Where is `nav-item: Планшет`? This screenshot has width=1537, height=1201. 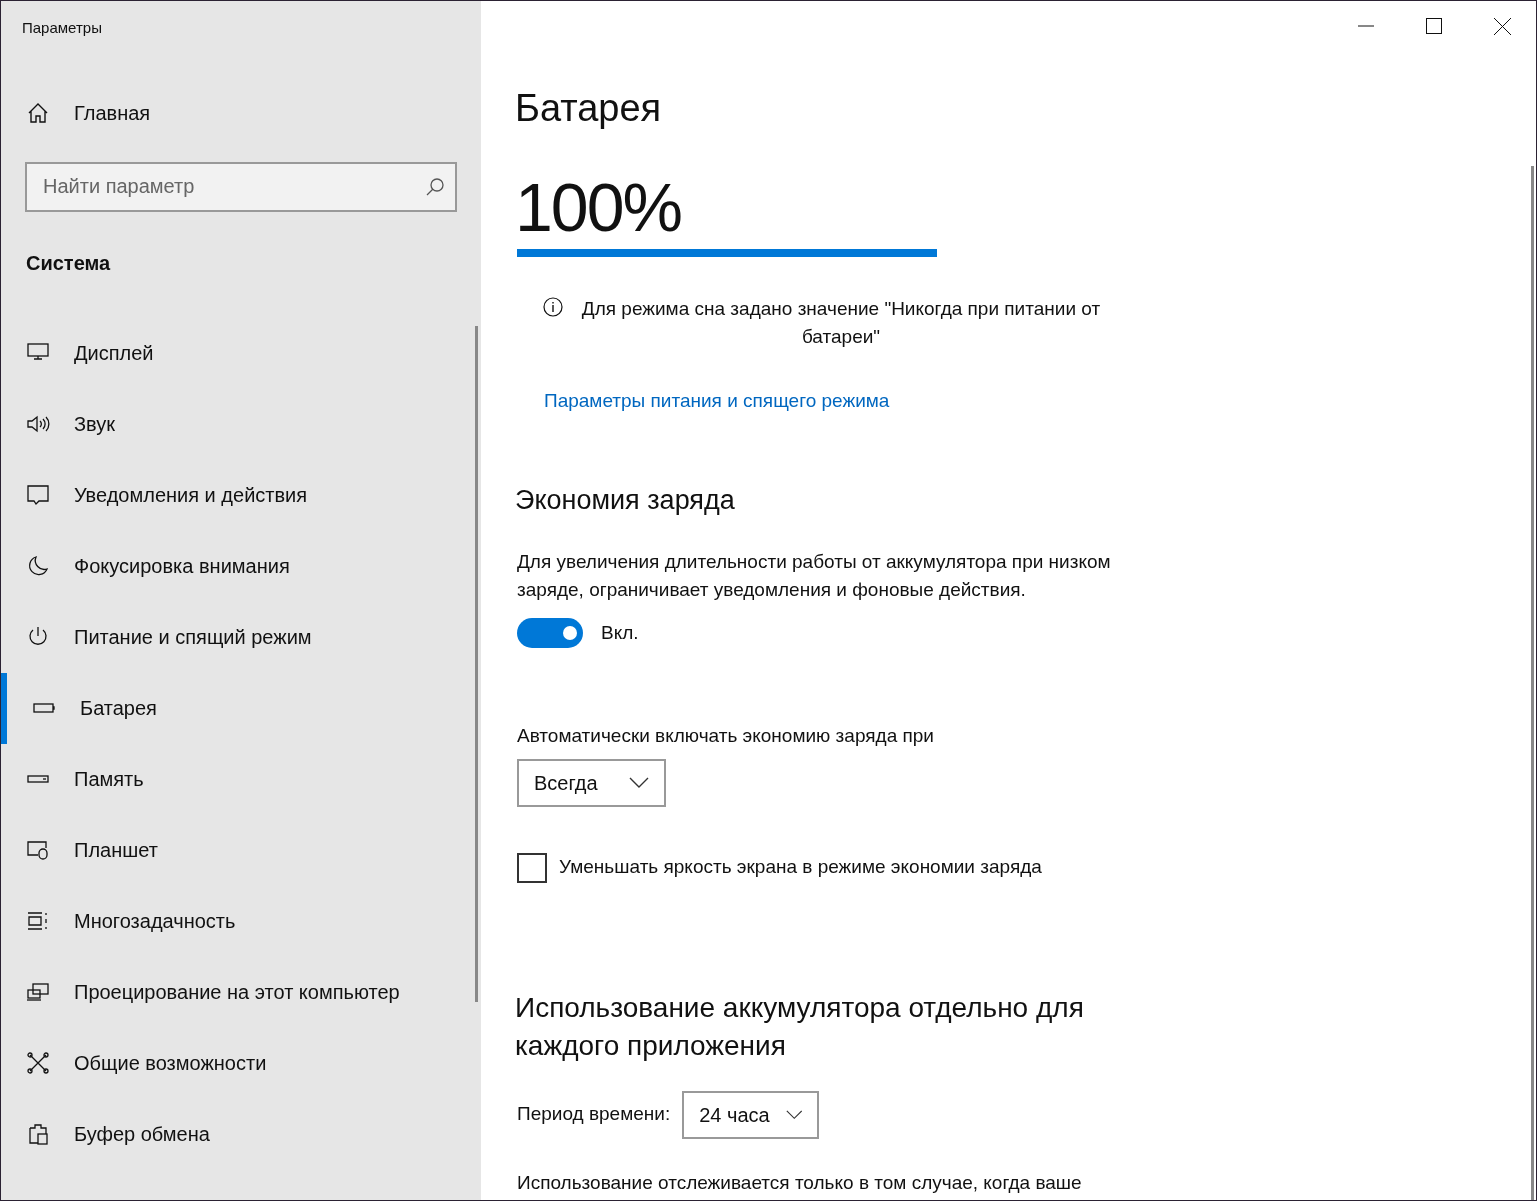
nav-item: Планшет is located at coordinates (241, 850).